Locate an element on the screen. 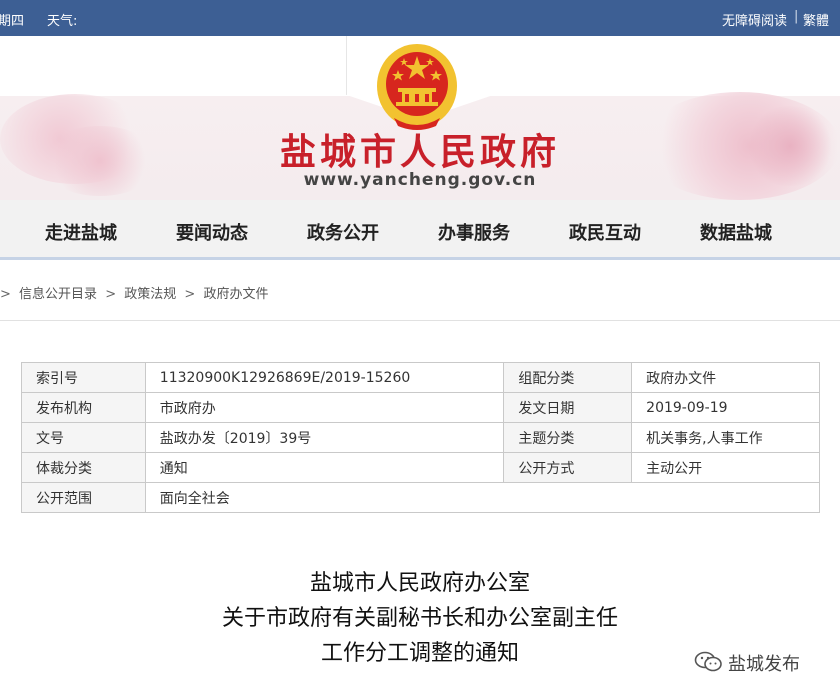 The image size is (840, 699). document-number-value: 盐政办发〔2019〕39号 is located at coordinates (324, 437).